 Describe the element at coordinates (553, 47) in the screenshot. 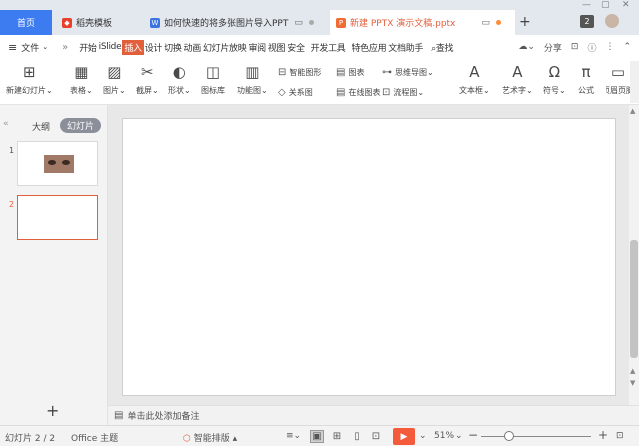

I see `share-button: 分享` at that location.